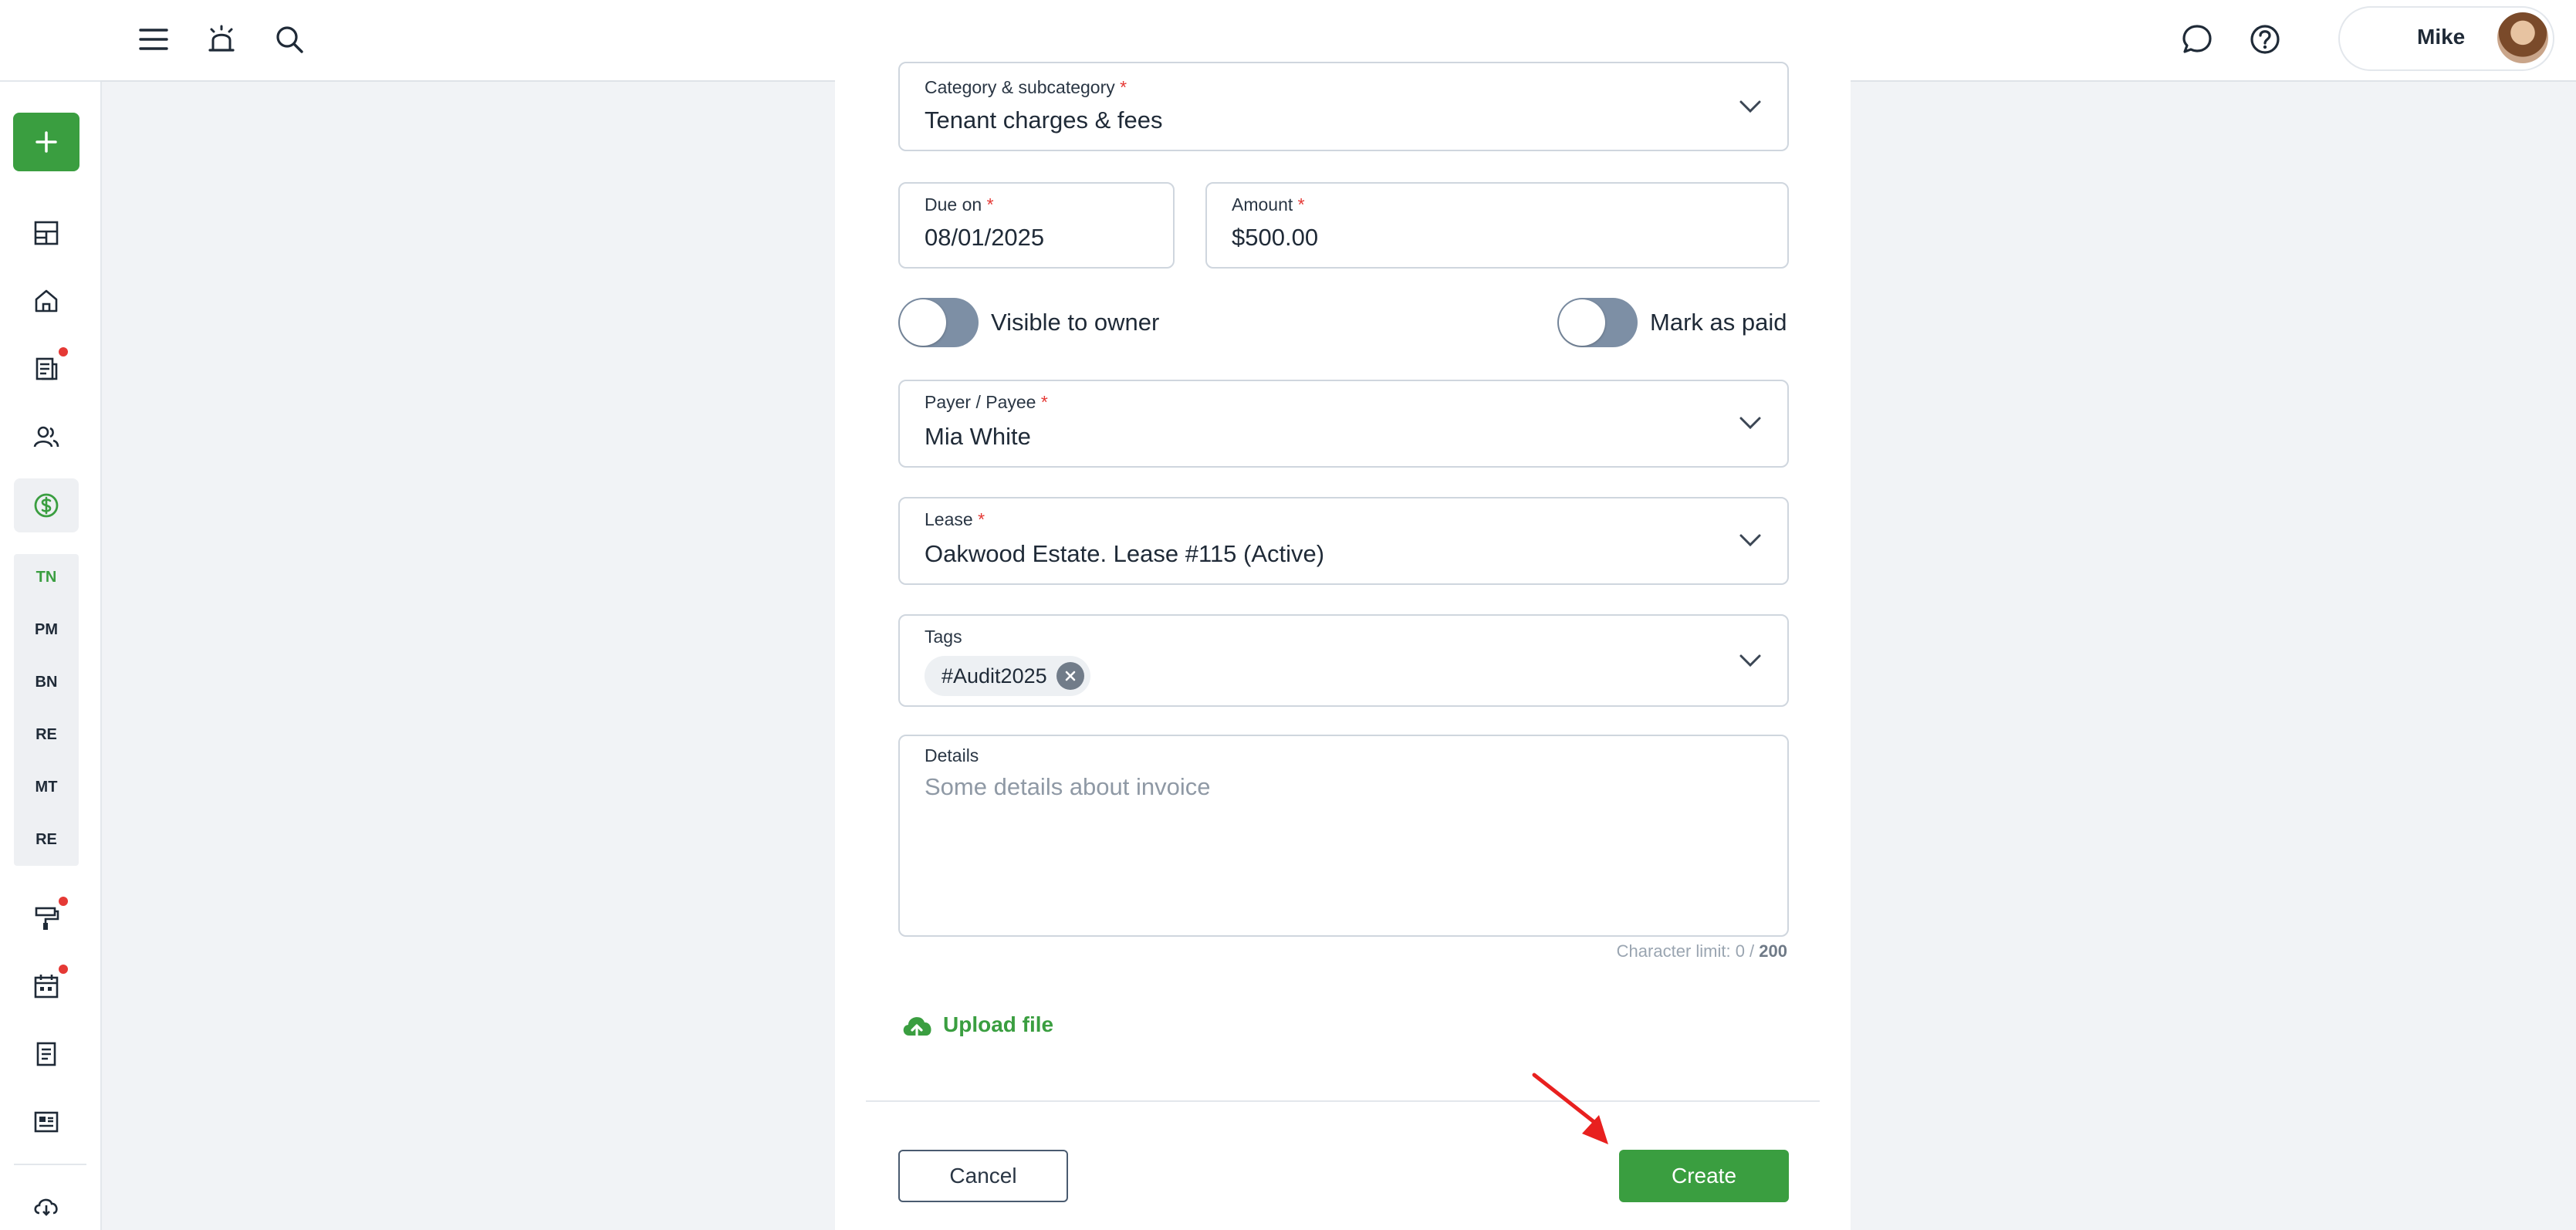 The width and height of the screenshot is (2576, 1230). I want to click on sidebar: TN PM BN RE MT RE, so click(51, 615).